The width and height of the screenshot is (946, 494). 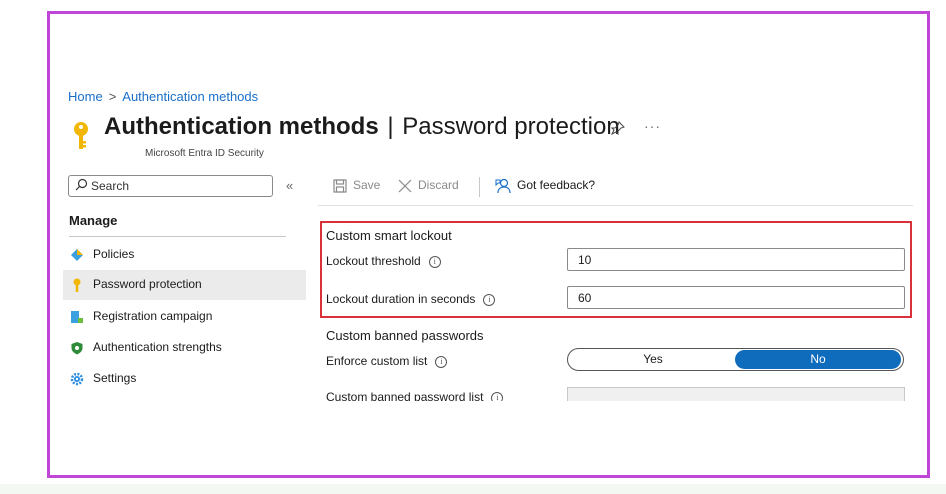 What do you see at coordinates (147, 284) in the screenshot?
I see `sidebar-item-label: Password protection` at bounding box center [147, 284].